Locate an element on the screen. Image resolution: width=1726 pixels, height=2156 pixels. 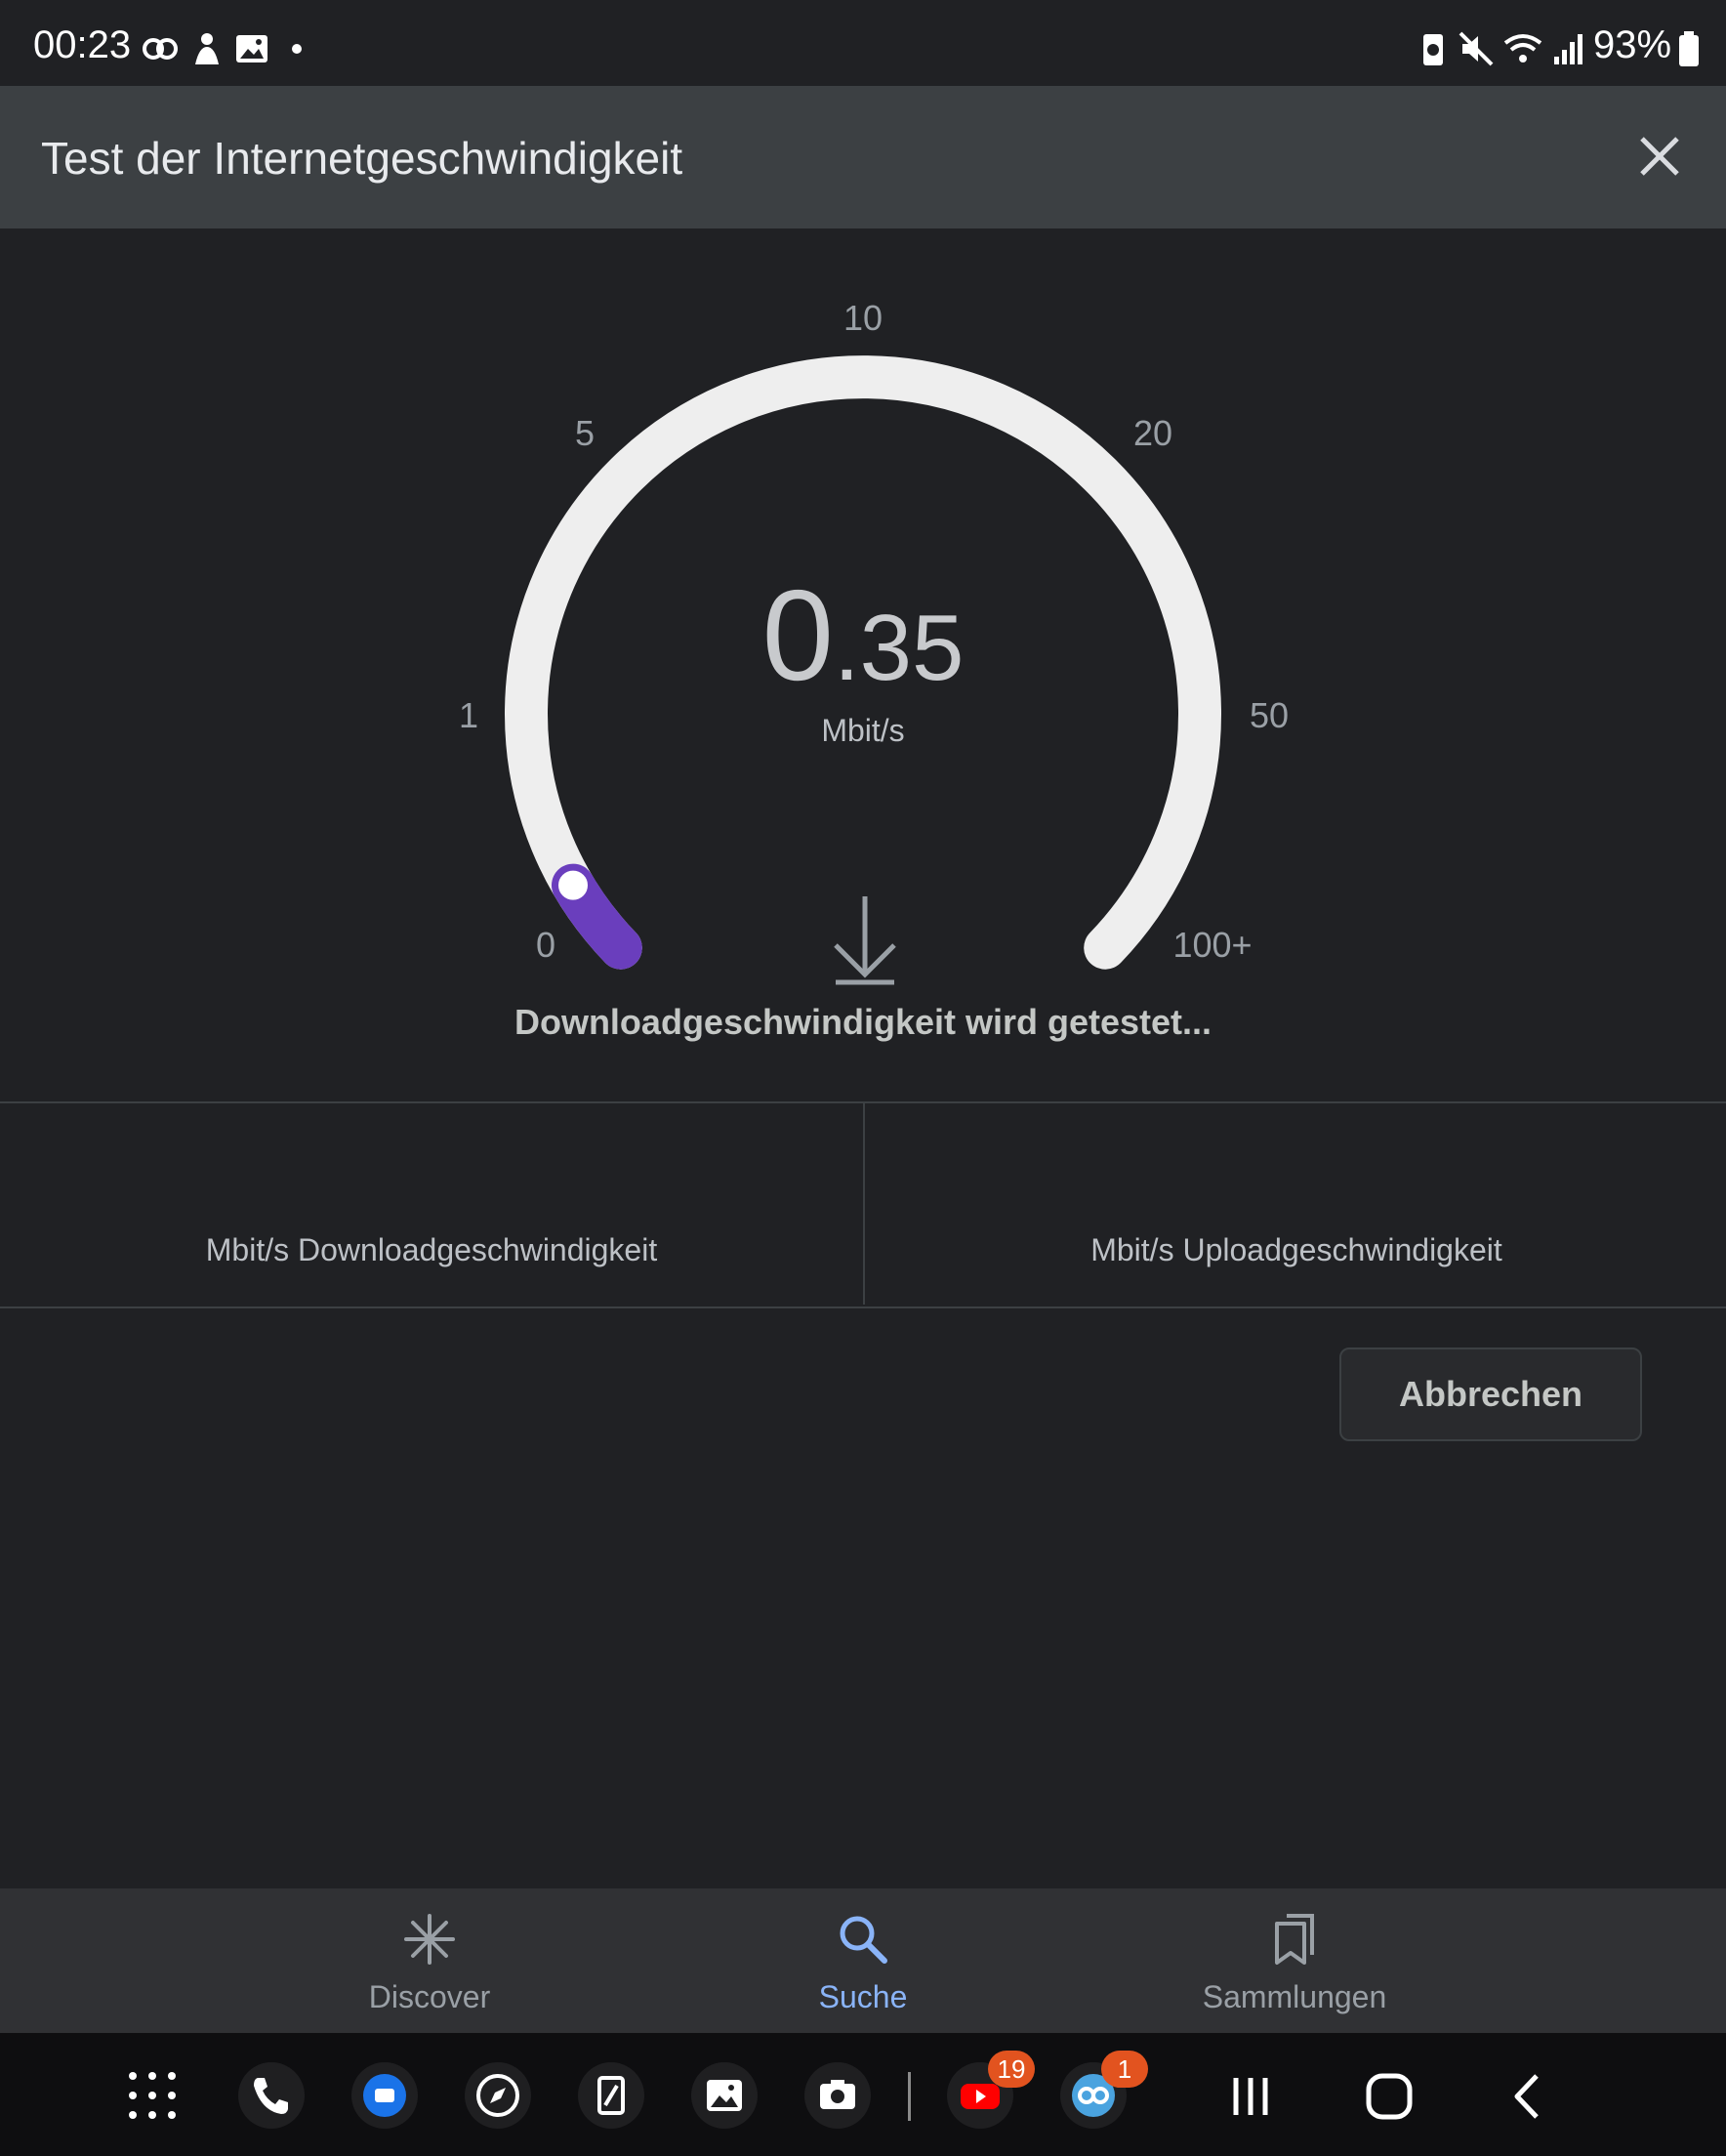
notes-icon is located at coordinates (611, 2095).